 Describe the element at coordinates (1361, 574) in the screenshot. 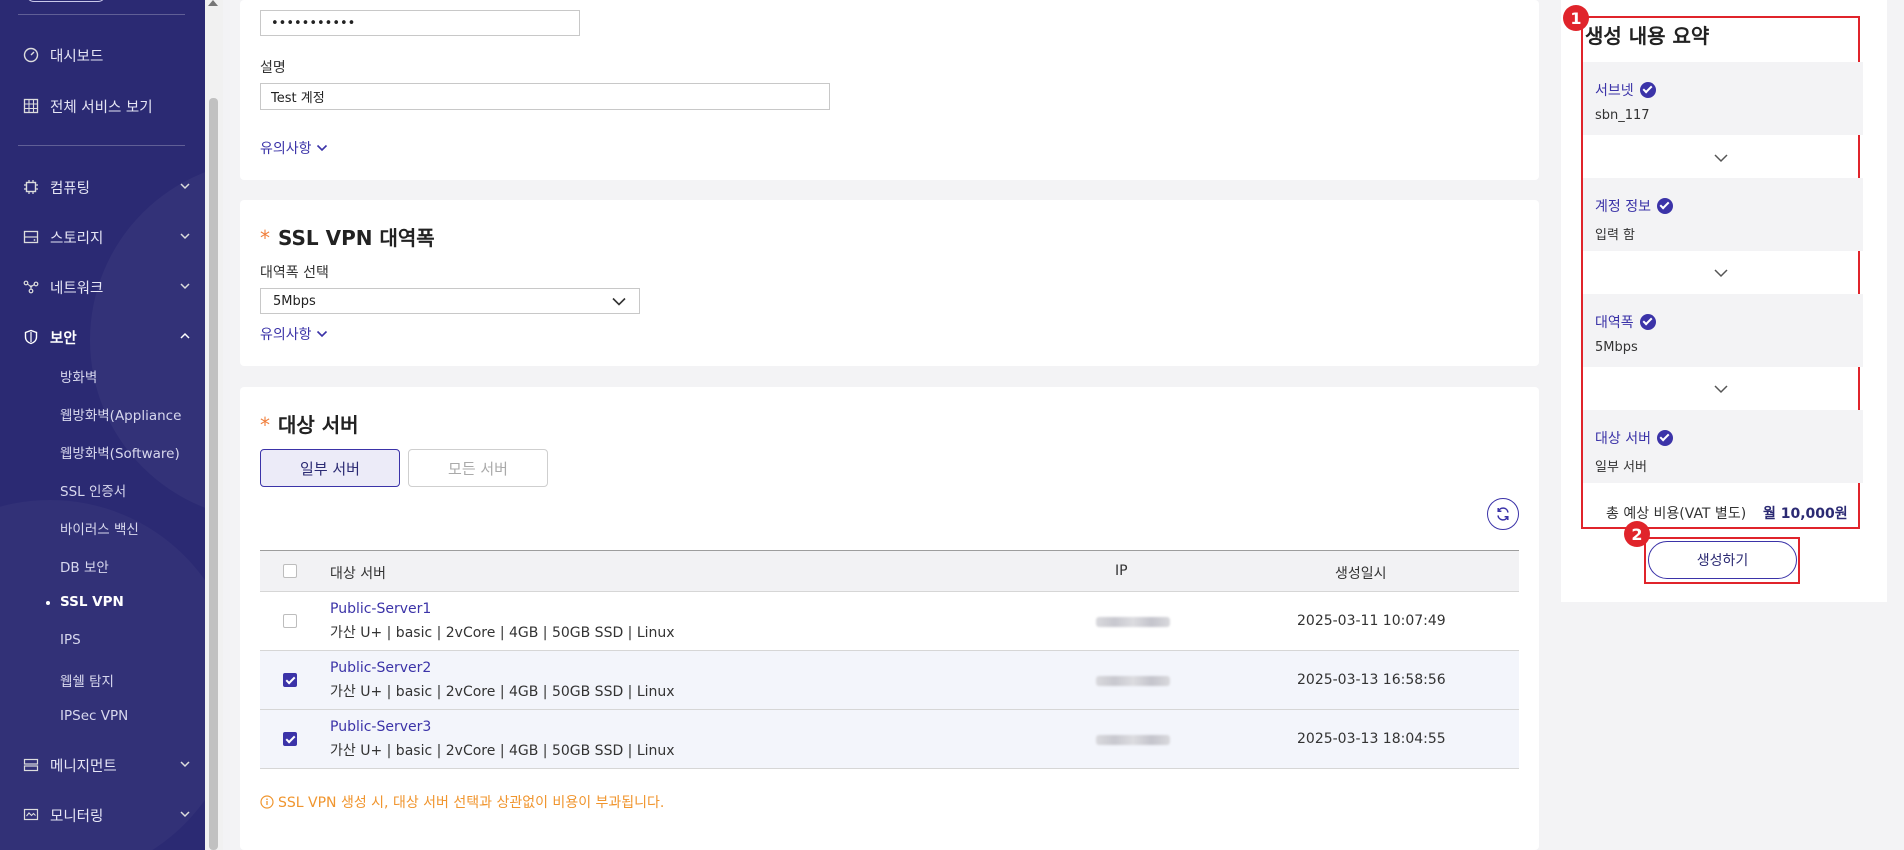

I see `column-header-created: 생성일시` at that location.